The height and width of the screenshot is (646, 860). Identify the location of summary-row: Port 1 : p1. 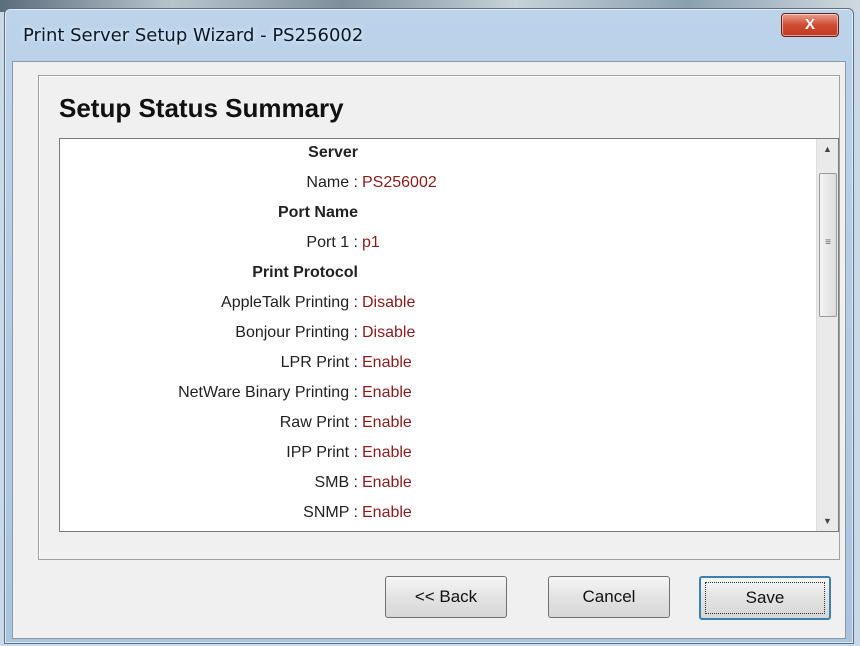
(438, 243).